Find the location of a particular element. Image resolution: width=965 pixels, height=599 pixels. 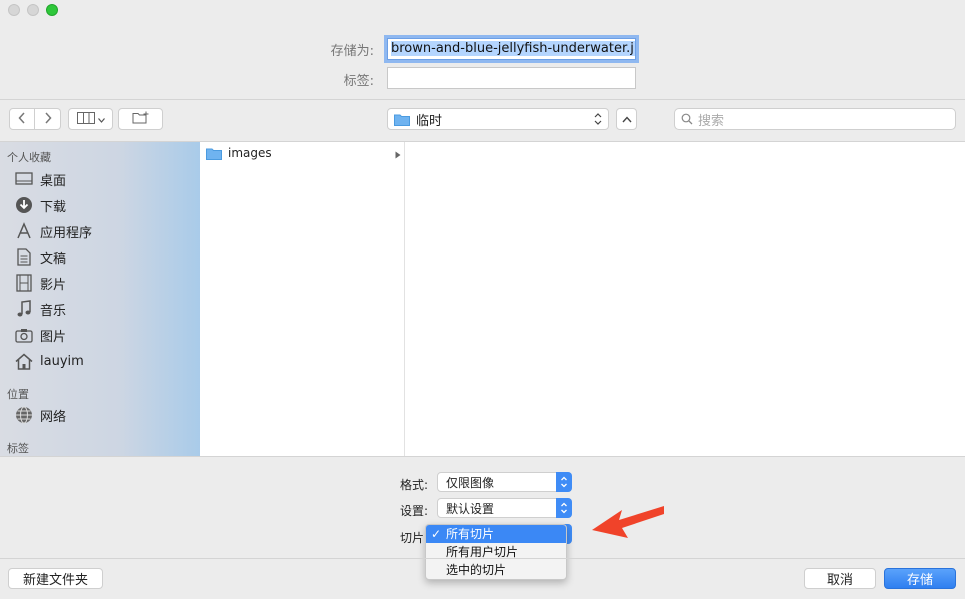

back-button is located at coordinates (22, 119).